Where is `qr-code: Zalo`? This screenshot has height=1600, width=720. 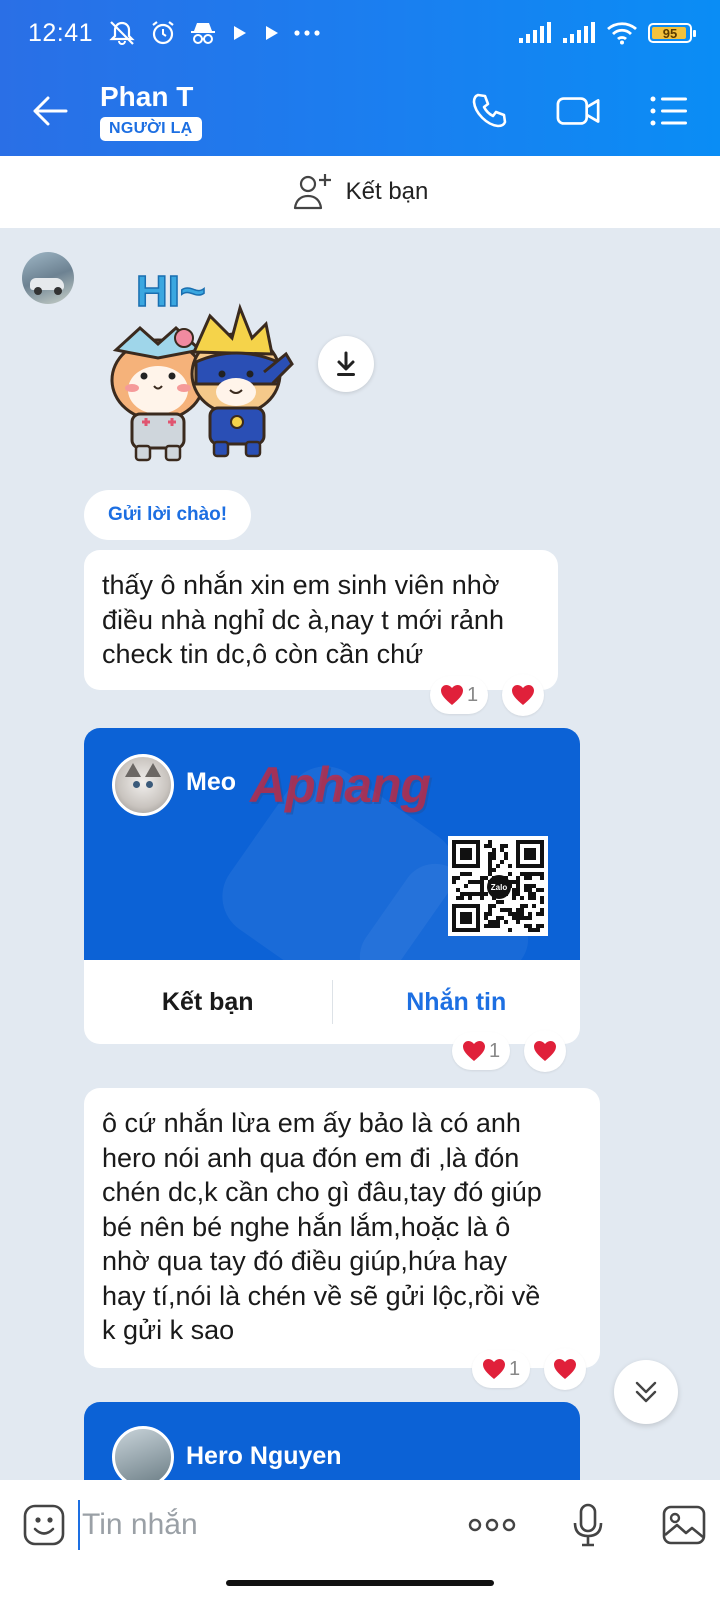
qr-code: Zalo is located at coordinates (498, 886).